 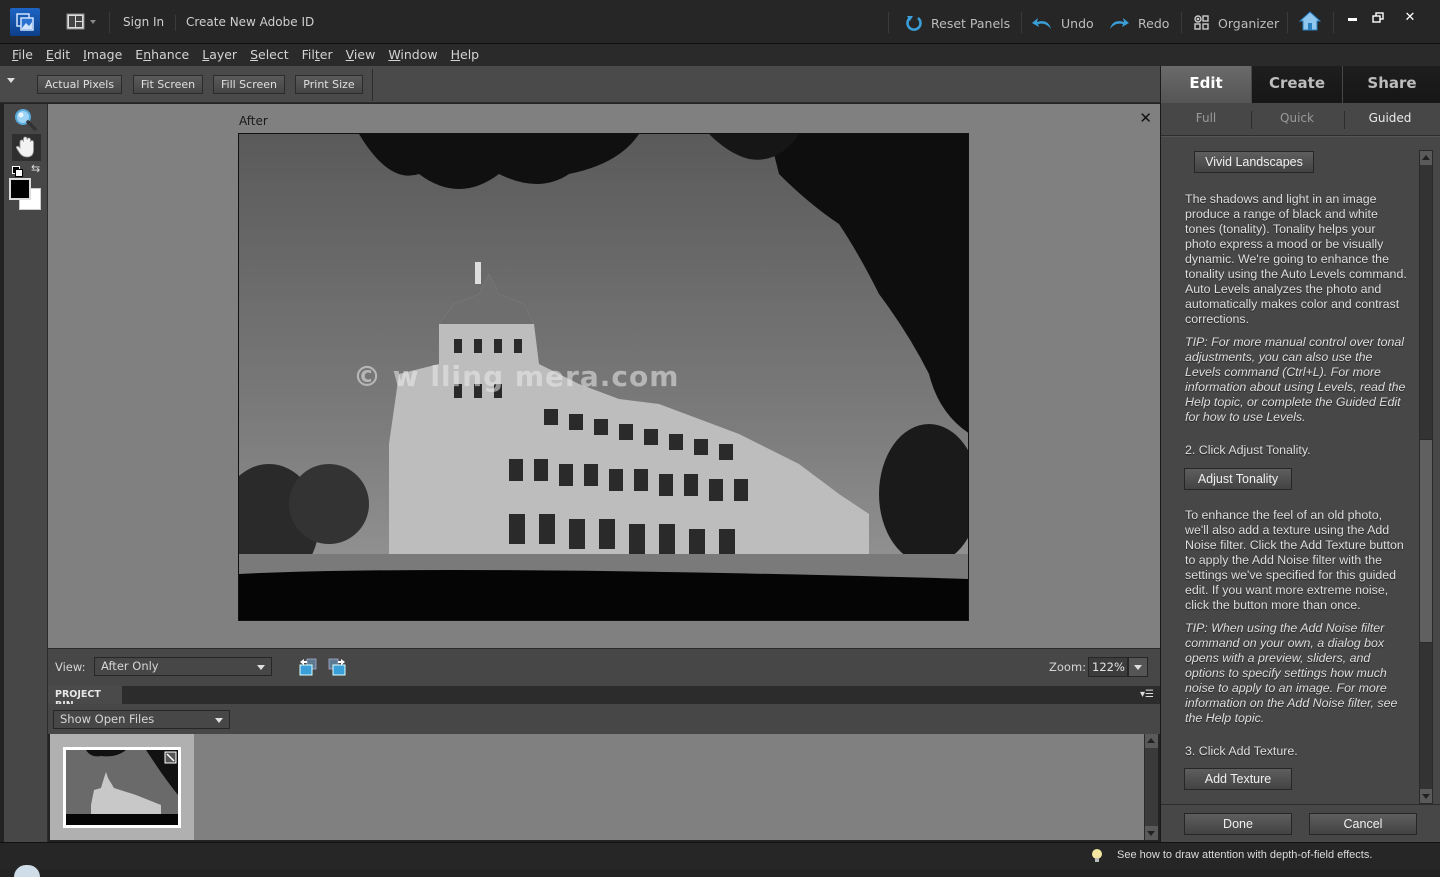 I want to click on zoom-dropdown-button, so click(x=1138, y=667).